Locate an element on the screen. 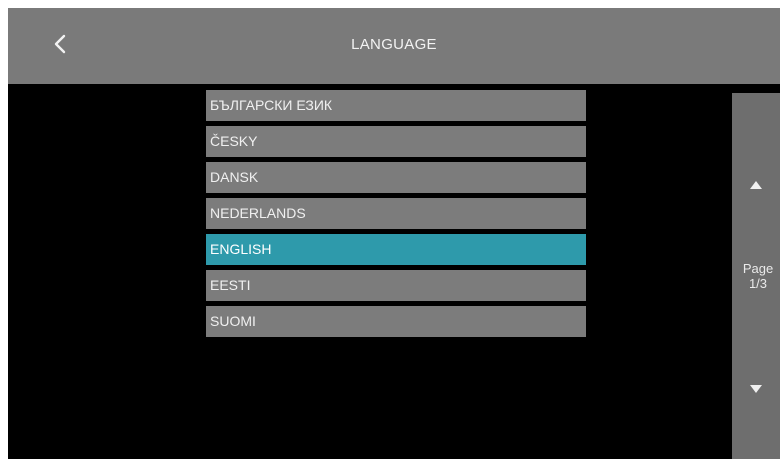 The width and height of the screenshot is (780, 459). page-title: LANGUAGE is located at coordinates (394, 44).